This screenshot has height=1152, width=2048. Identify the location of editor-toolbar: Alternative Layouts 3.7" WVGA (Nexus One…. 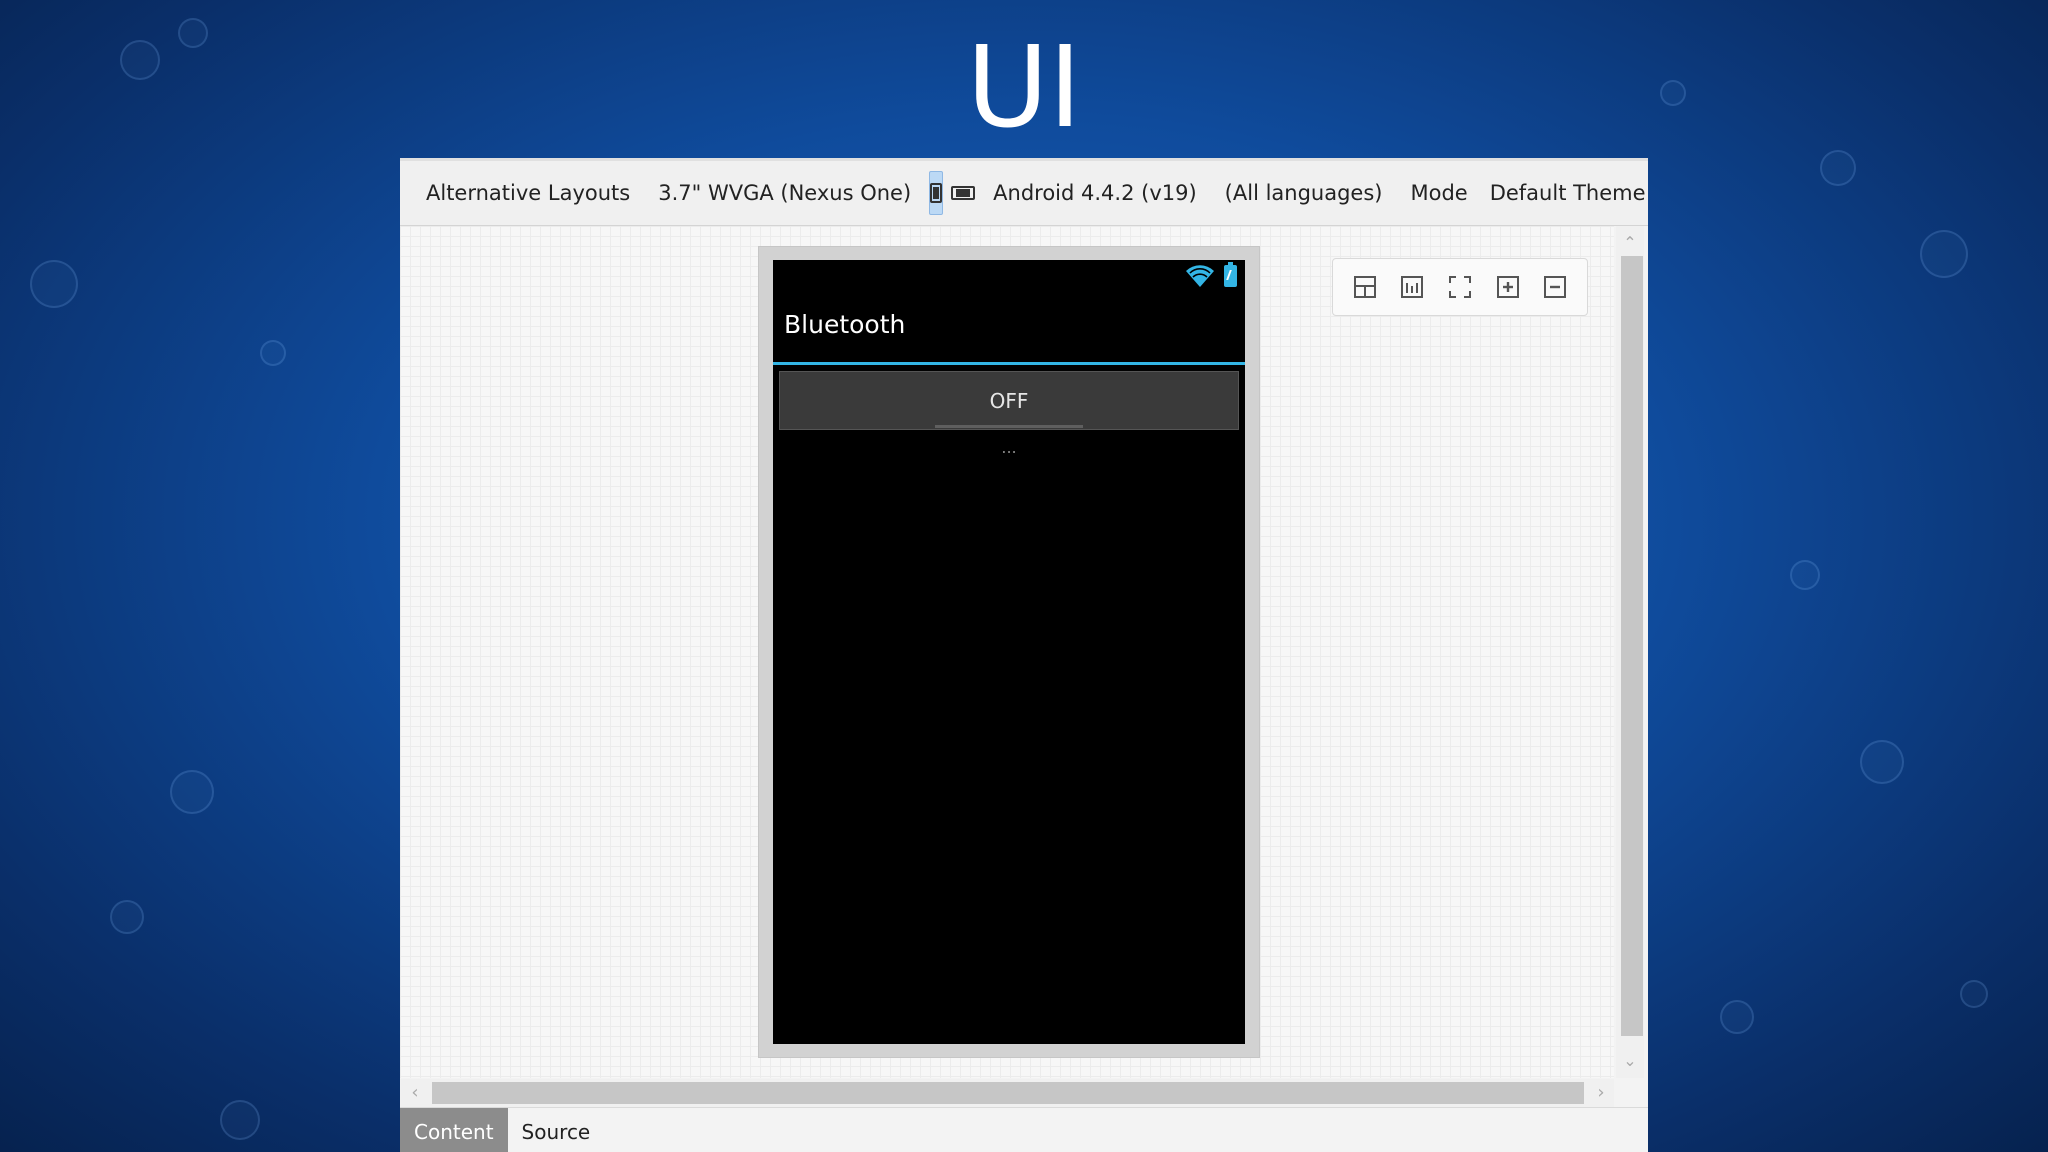
(1024, 193).